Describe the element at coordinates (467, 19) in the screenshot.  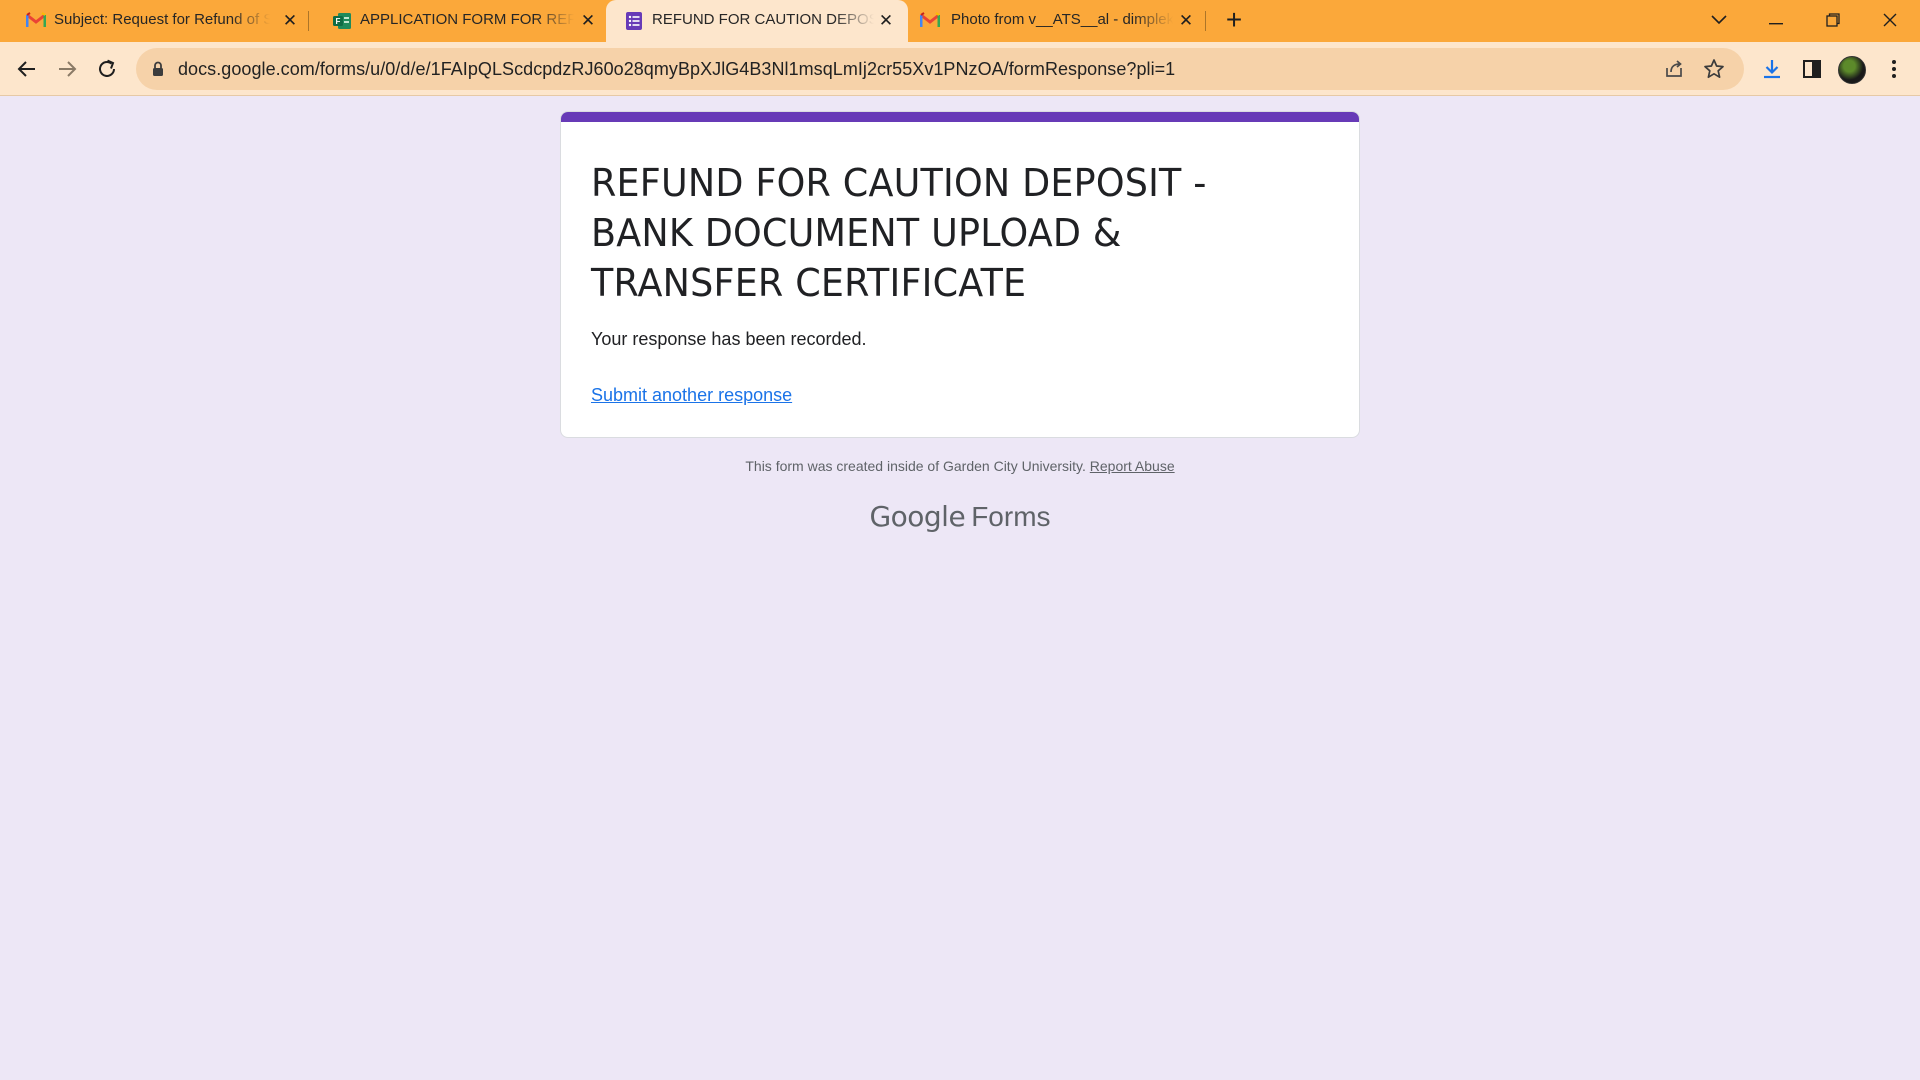
I see `tab-title: APPLICATION FORM FOR REFUND` at that location.